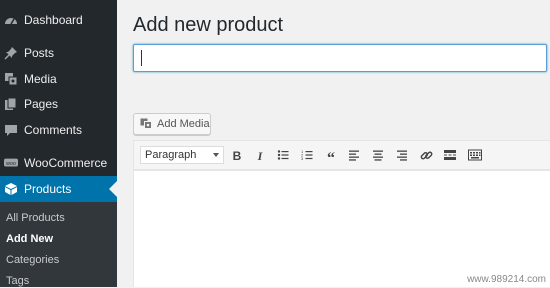 The image size is (550, 288). Describe the element at coordinates (11, 189) in the screenshot. I see `products-box-icon` at that location.